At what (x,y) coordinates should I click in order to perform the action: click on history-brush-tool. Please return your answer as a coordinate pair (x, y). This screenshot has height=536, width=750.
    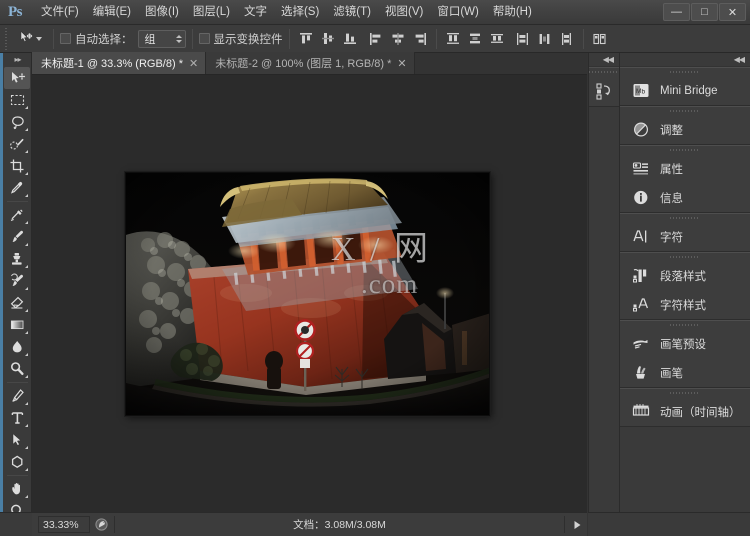
    Looking at the image, I should click on (17, 281).